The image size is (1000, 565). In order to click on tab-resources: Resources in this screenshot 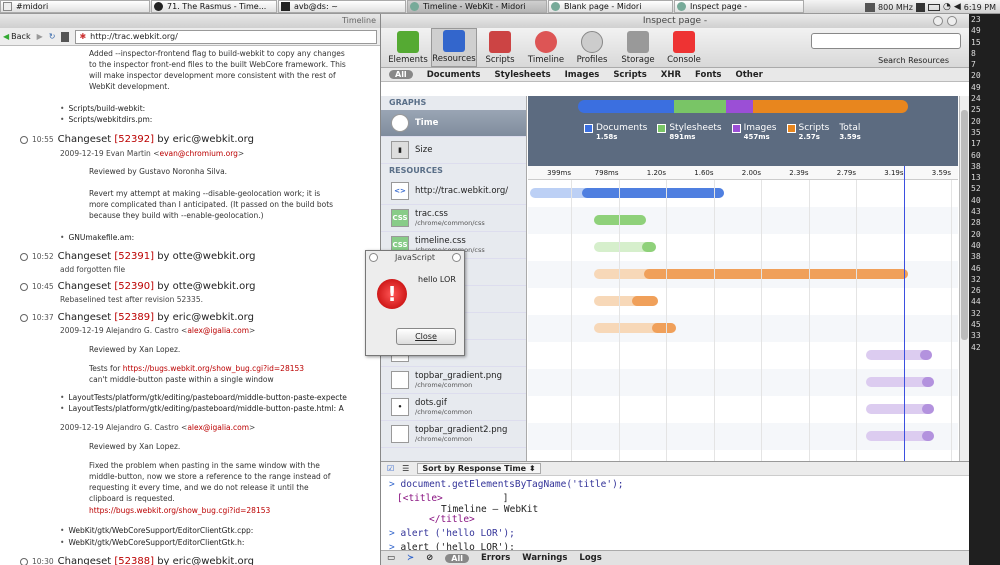, I will do `click(454, 47)`.